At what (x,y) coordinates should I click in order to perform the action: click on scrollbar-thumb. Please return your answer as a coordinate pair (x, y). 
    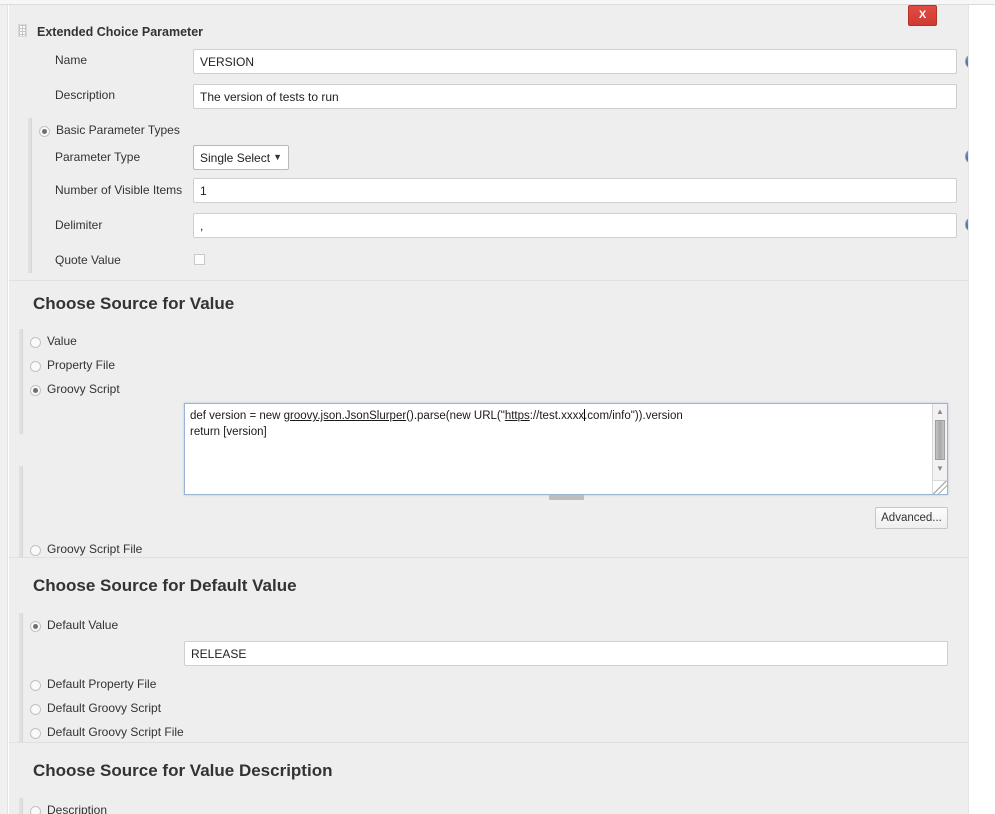
    Looking at the image, I should click on (940, 440).